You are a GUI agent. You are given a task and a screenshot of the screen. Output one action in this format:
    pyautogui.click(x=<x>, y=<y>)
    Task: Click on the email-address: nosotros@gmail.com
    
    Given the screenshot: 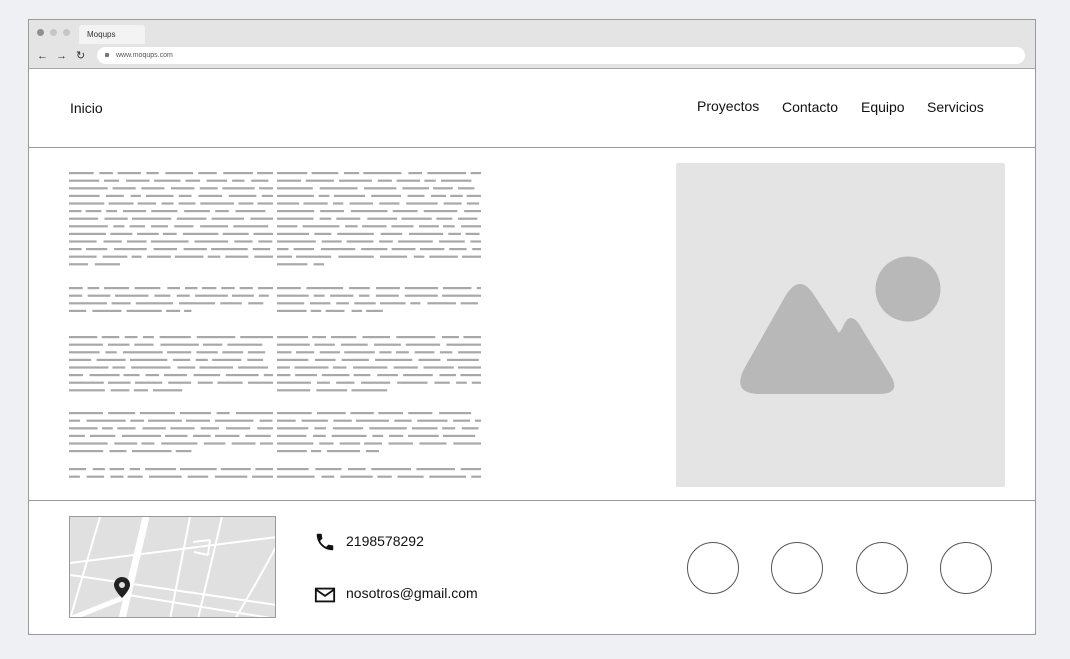 What is the action you would take?
    pyautogui.click(x=412, y=593)
    